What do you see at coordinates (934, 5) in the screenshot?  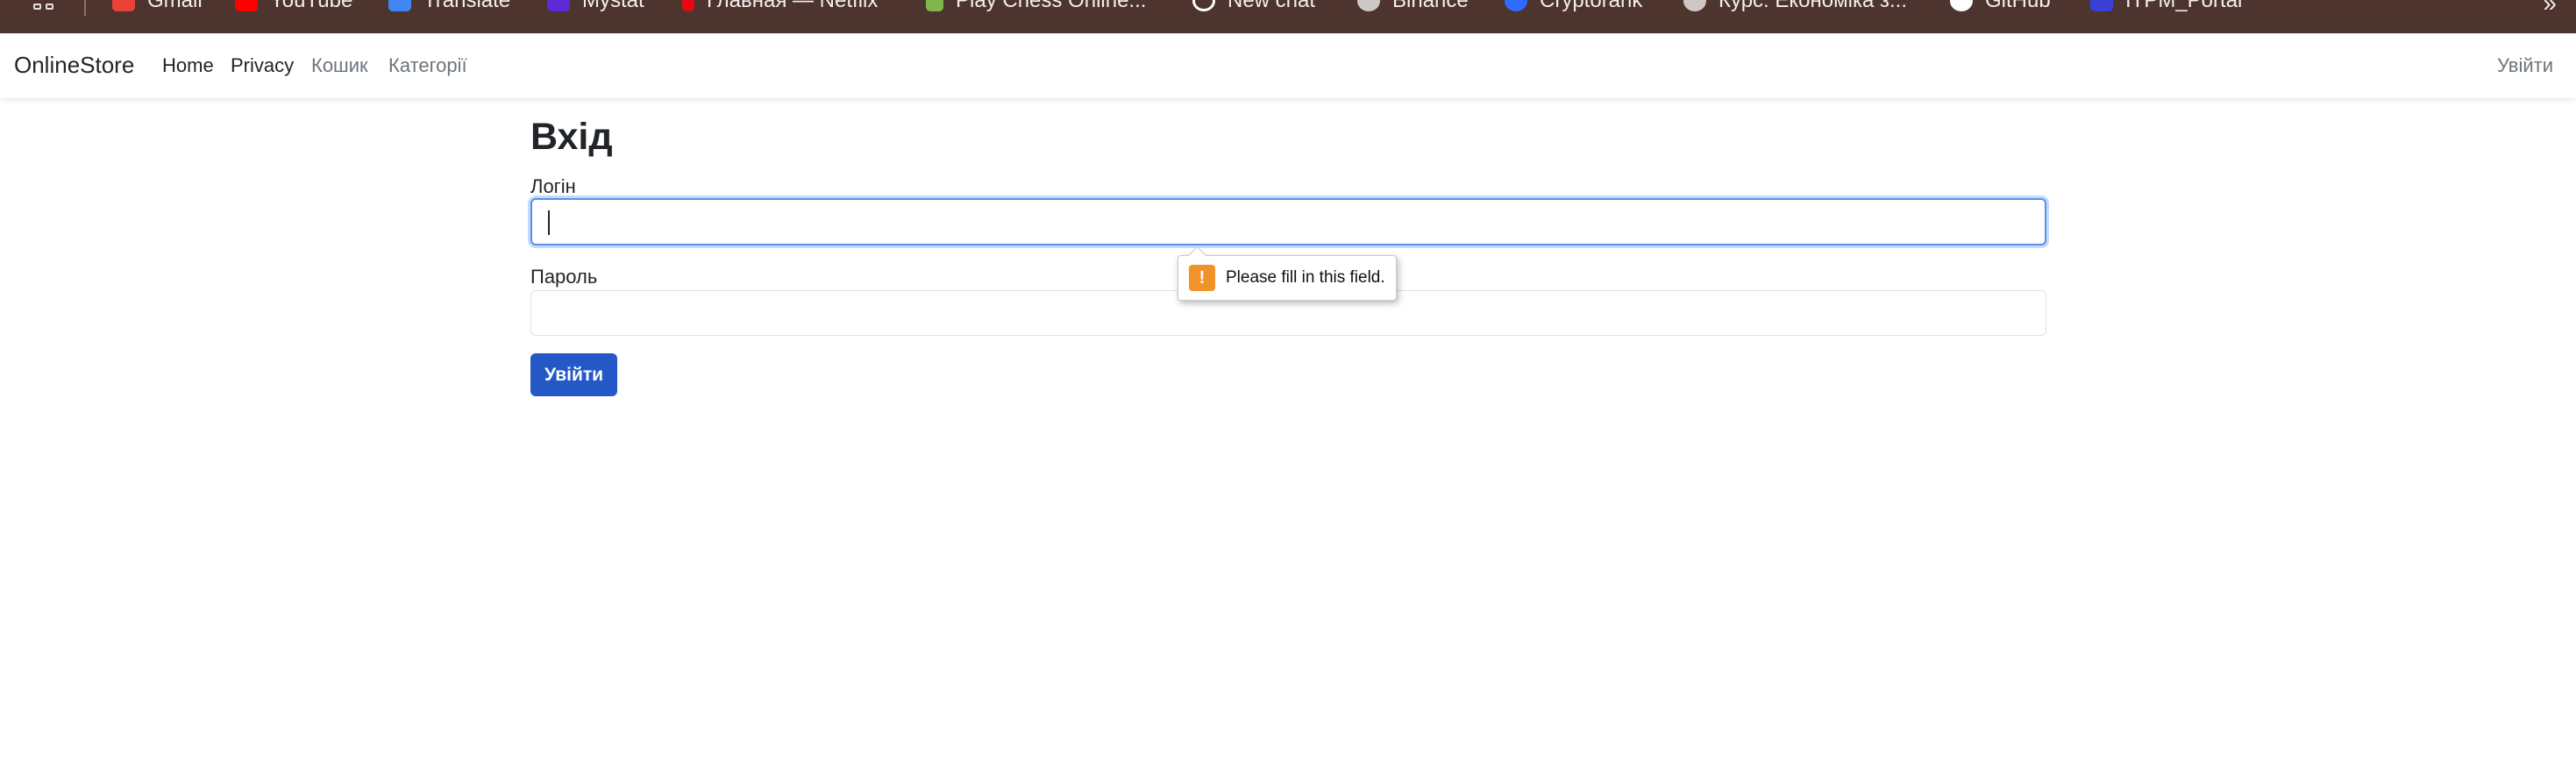 I see `chess-pawn-icon` at bounding box center [934, 5].